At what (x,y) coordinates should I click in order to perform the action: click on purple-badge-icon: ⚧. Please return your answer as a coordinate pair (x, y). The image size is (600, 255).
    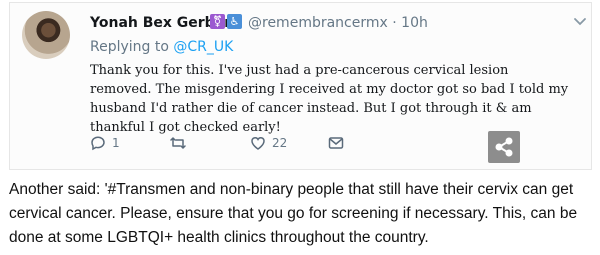
    Looking at the image, I should click on (217, 21).